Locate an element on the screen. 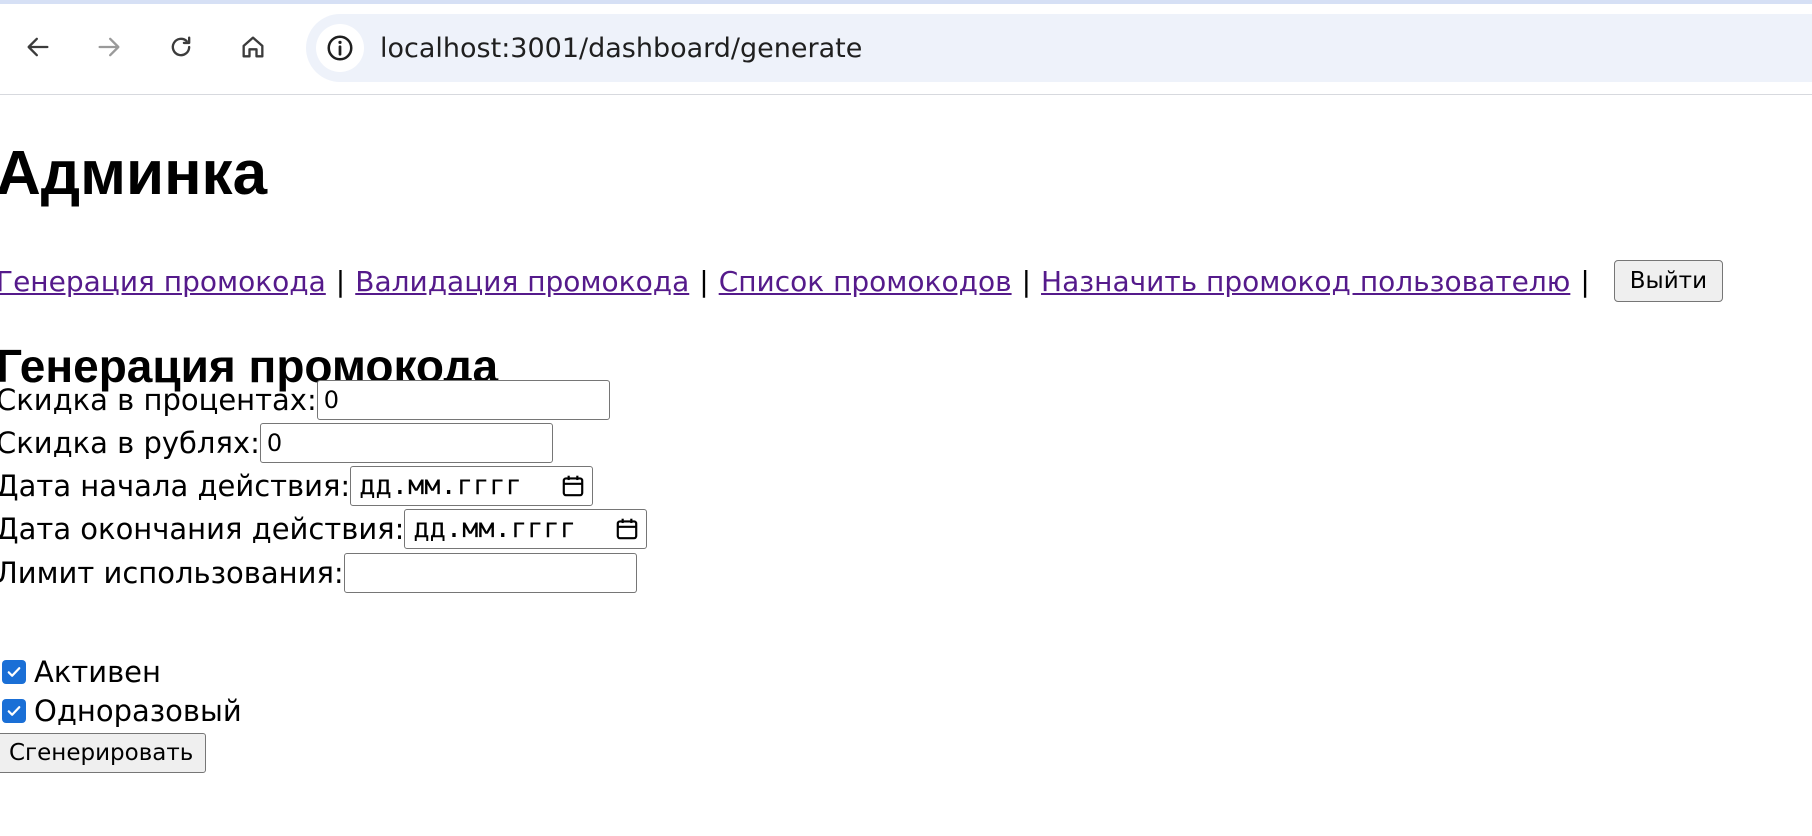 This screenshot has height=836, width=1812. logout-button: Выйти is located at coordinates (1668, 281).